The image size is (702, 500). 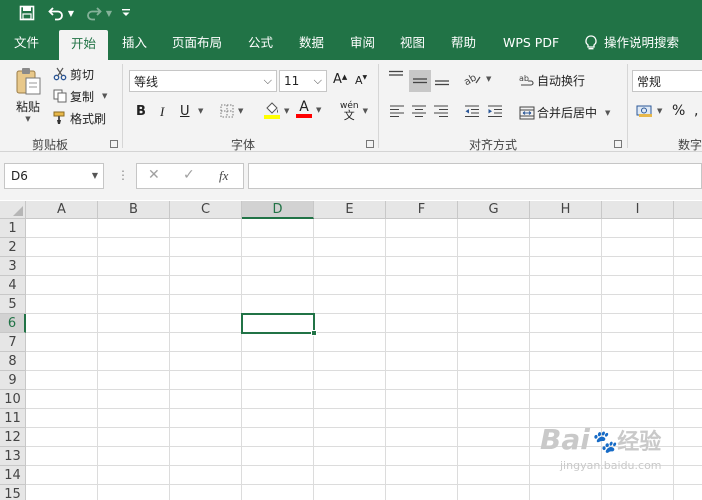 What do you see at coordinates (442, 79) in the screenshot?
I see `align-bottom-button` at bounding box center [442, 79].